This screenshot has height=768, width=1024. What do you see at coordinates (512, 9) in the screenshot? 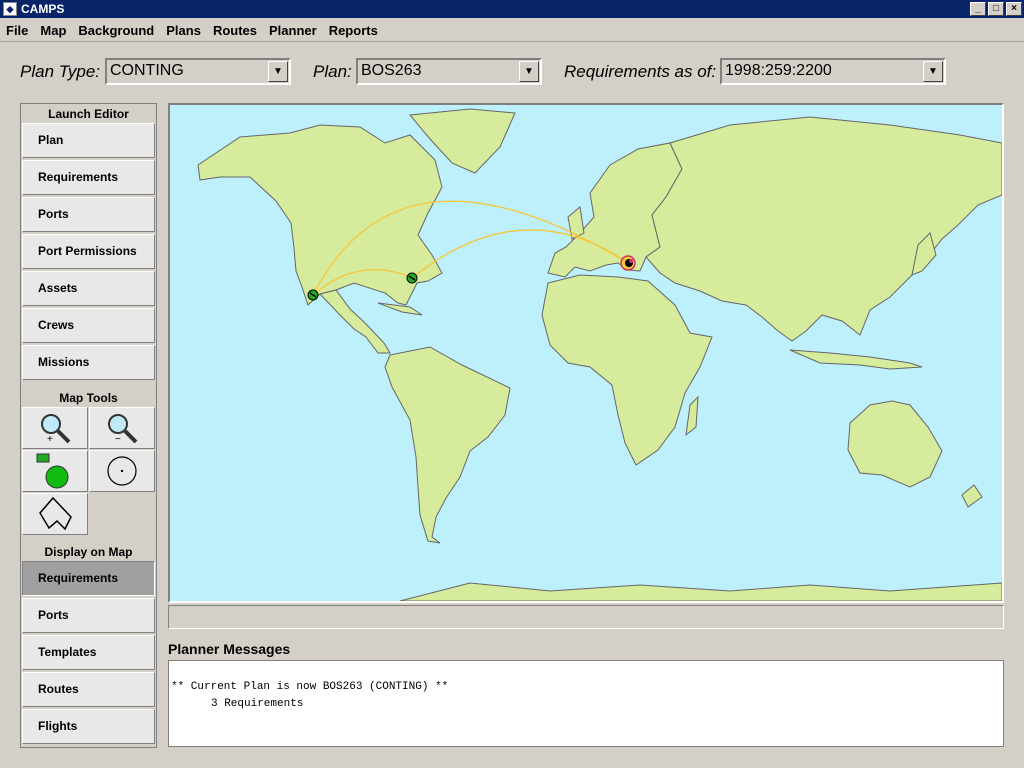
I see `title-bar: ◆ CAMPS _ □ ×` at bounding box center [512, 9].